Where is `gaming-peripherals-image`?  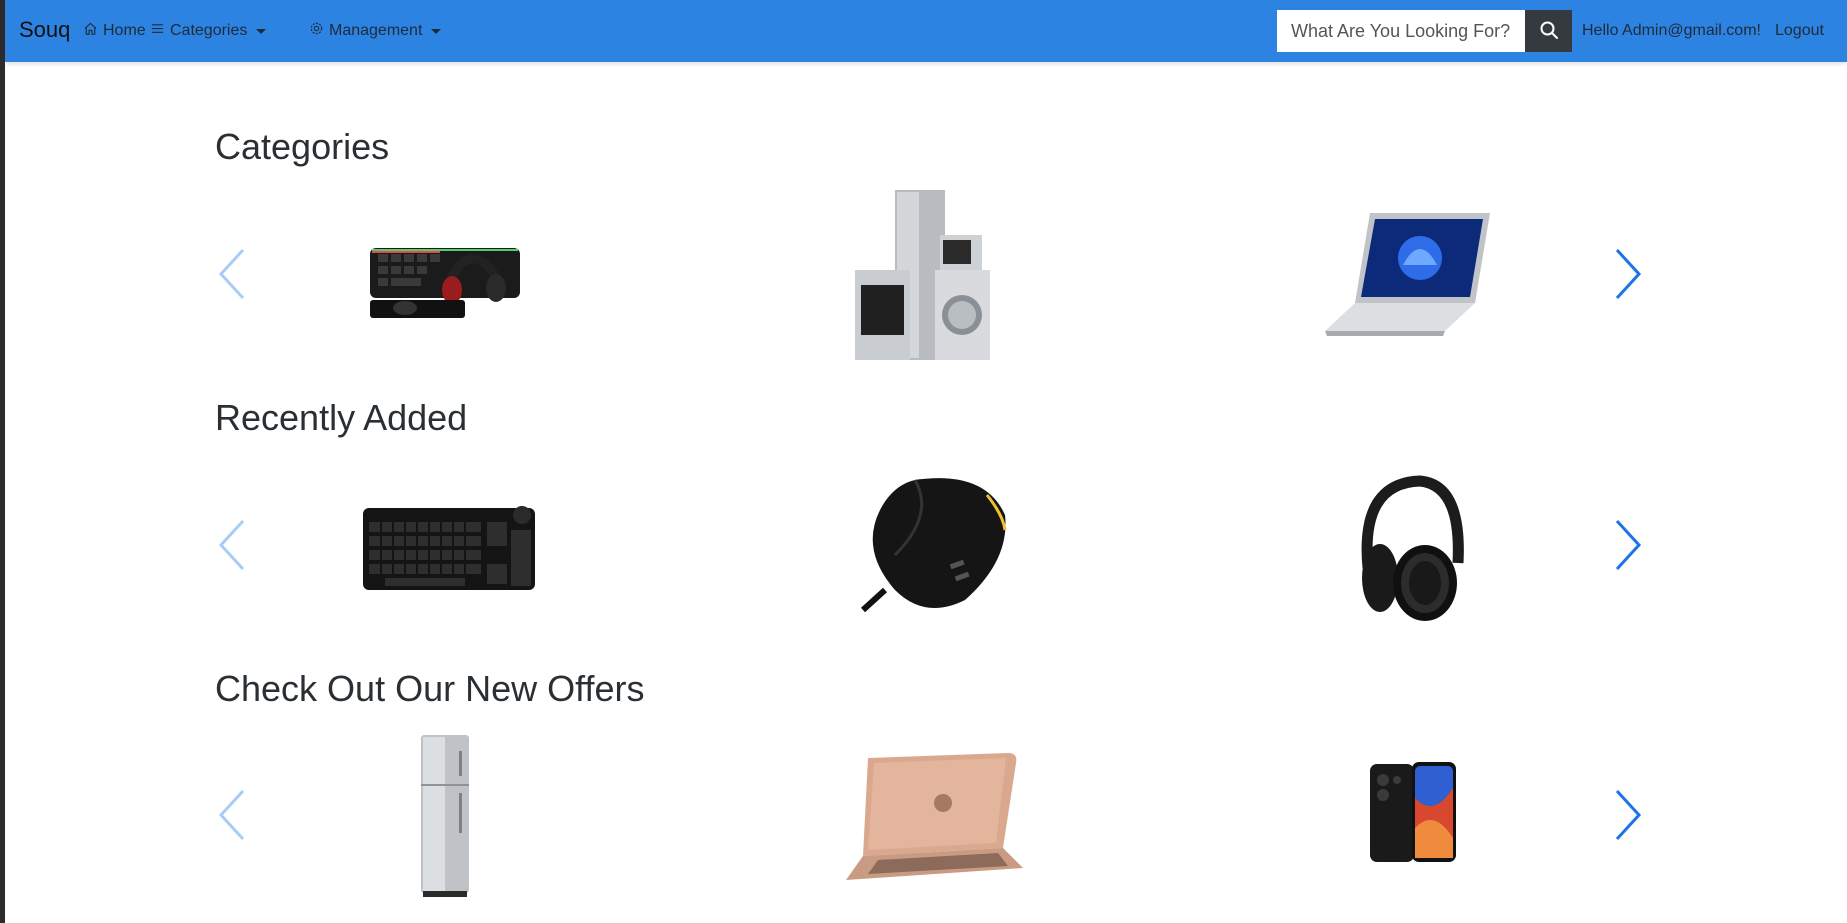
gaming-peripherals-image is located at coordinates (445, 275).